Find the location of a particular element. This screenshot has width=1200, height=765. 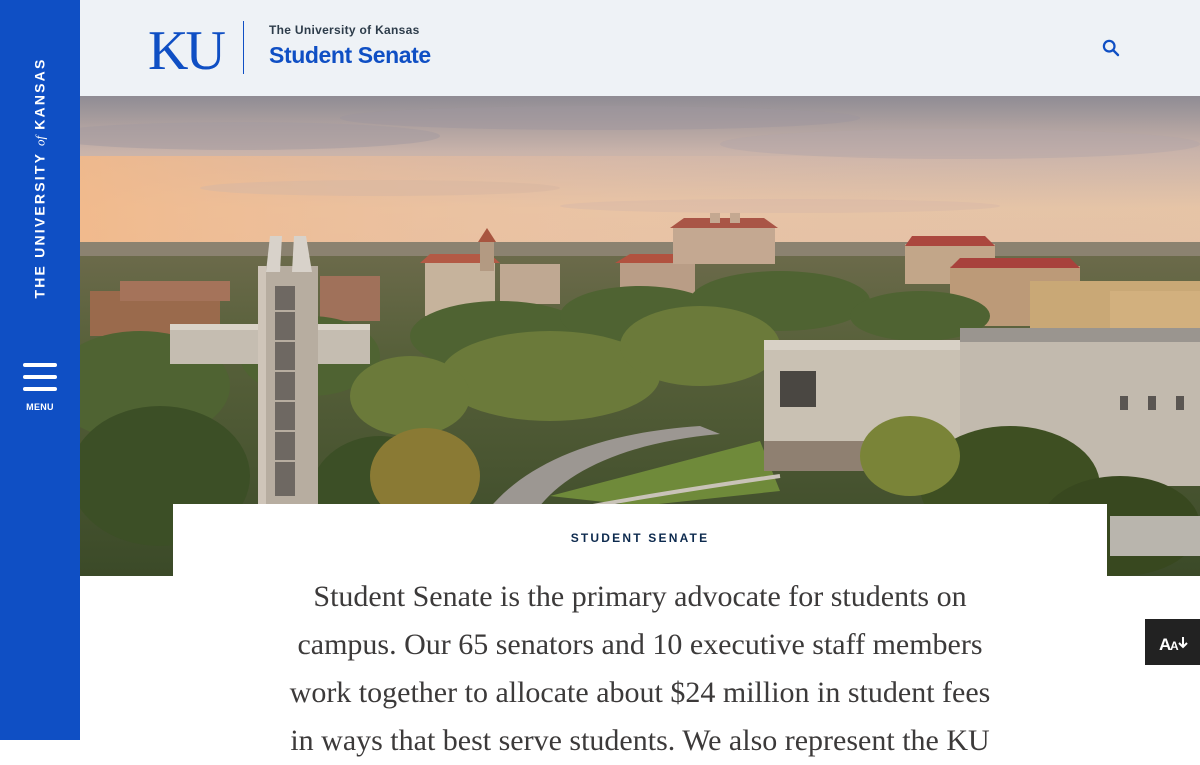

wordmark-text-end: KANSAS is located at coordinates (39, 96).